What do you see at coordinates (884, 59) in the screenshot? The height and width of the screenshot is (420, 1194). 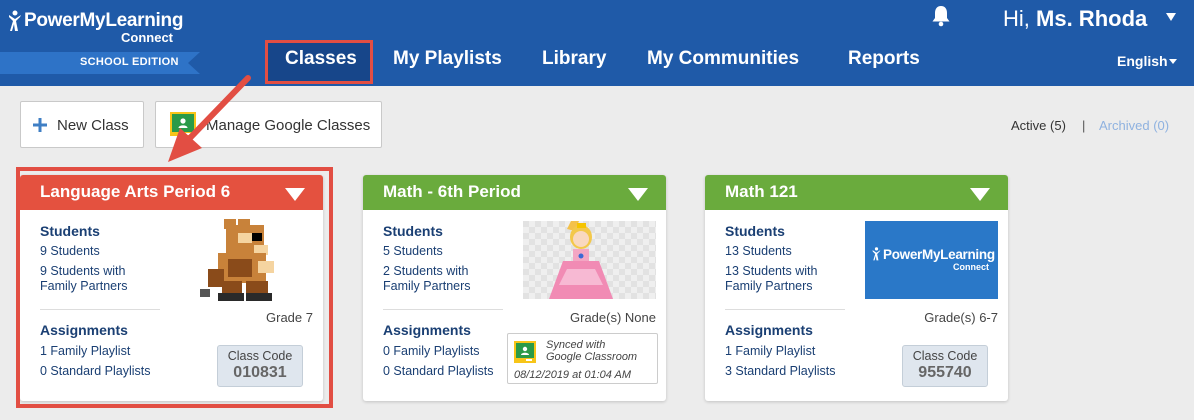 I see `tab-reports: Reports` at bounding box center [884, 59].